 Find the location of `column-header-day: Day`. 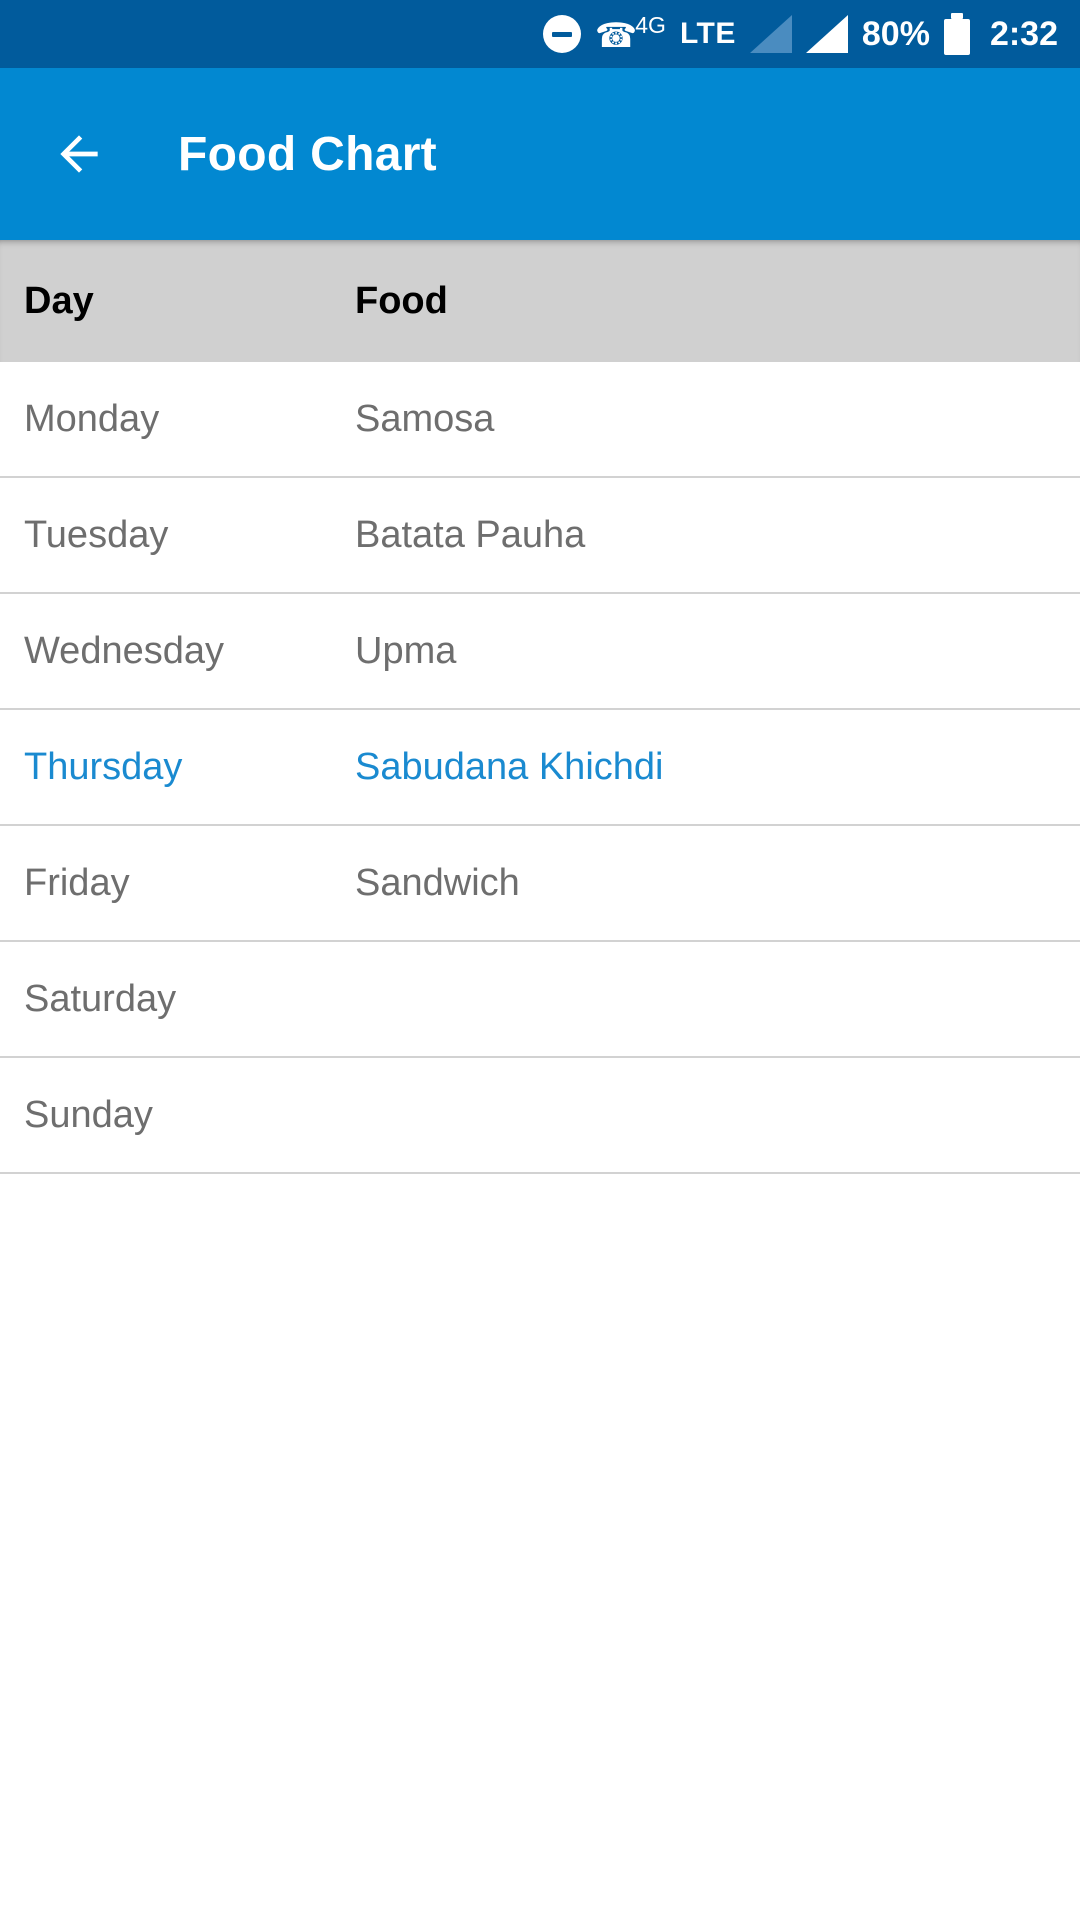

column-header-day: Day is located at coordinates (59, 300).